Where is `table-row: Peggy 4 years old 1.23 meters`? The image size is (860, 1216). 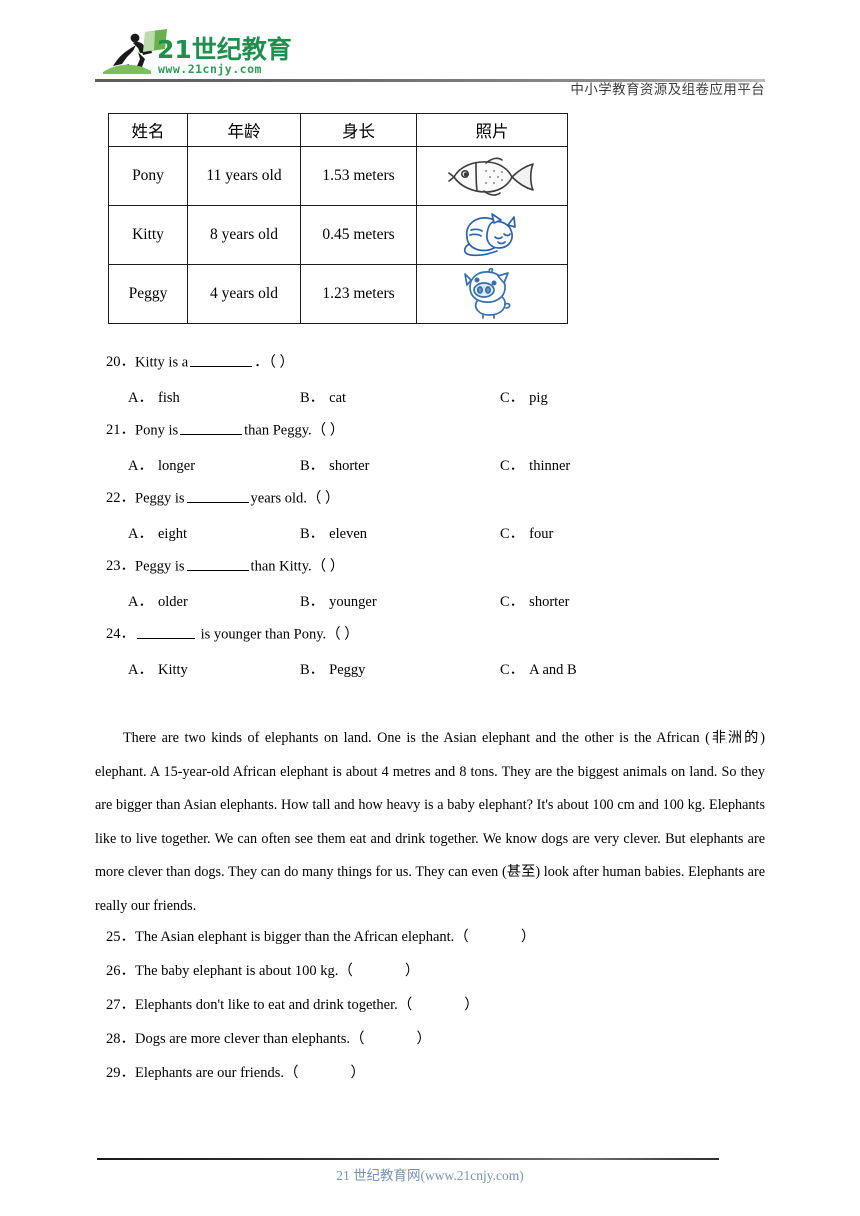
table-row: Peggy 4 years old 1.23 meters is located at coordinates (338, 294).